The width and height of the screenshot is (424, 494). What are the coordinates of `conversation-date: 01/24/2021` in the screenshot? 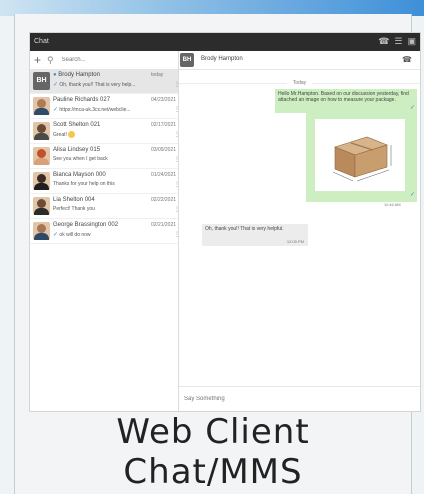 It's located at (164, 175).